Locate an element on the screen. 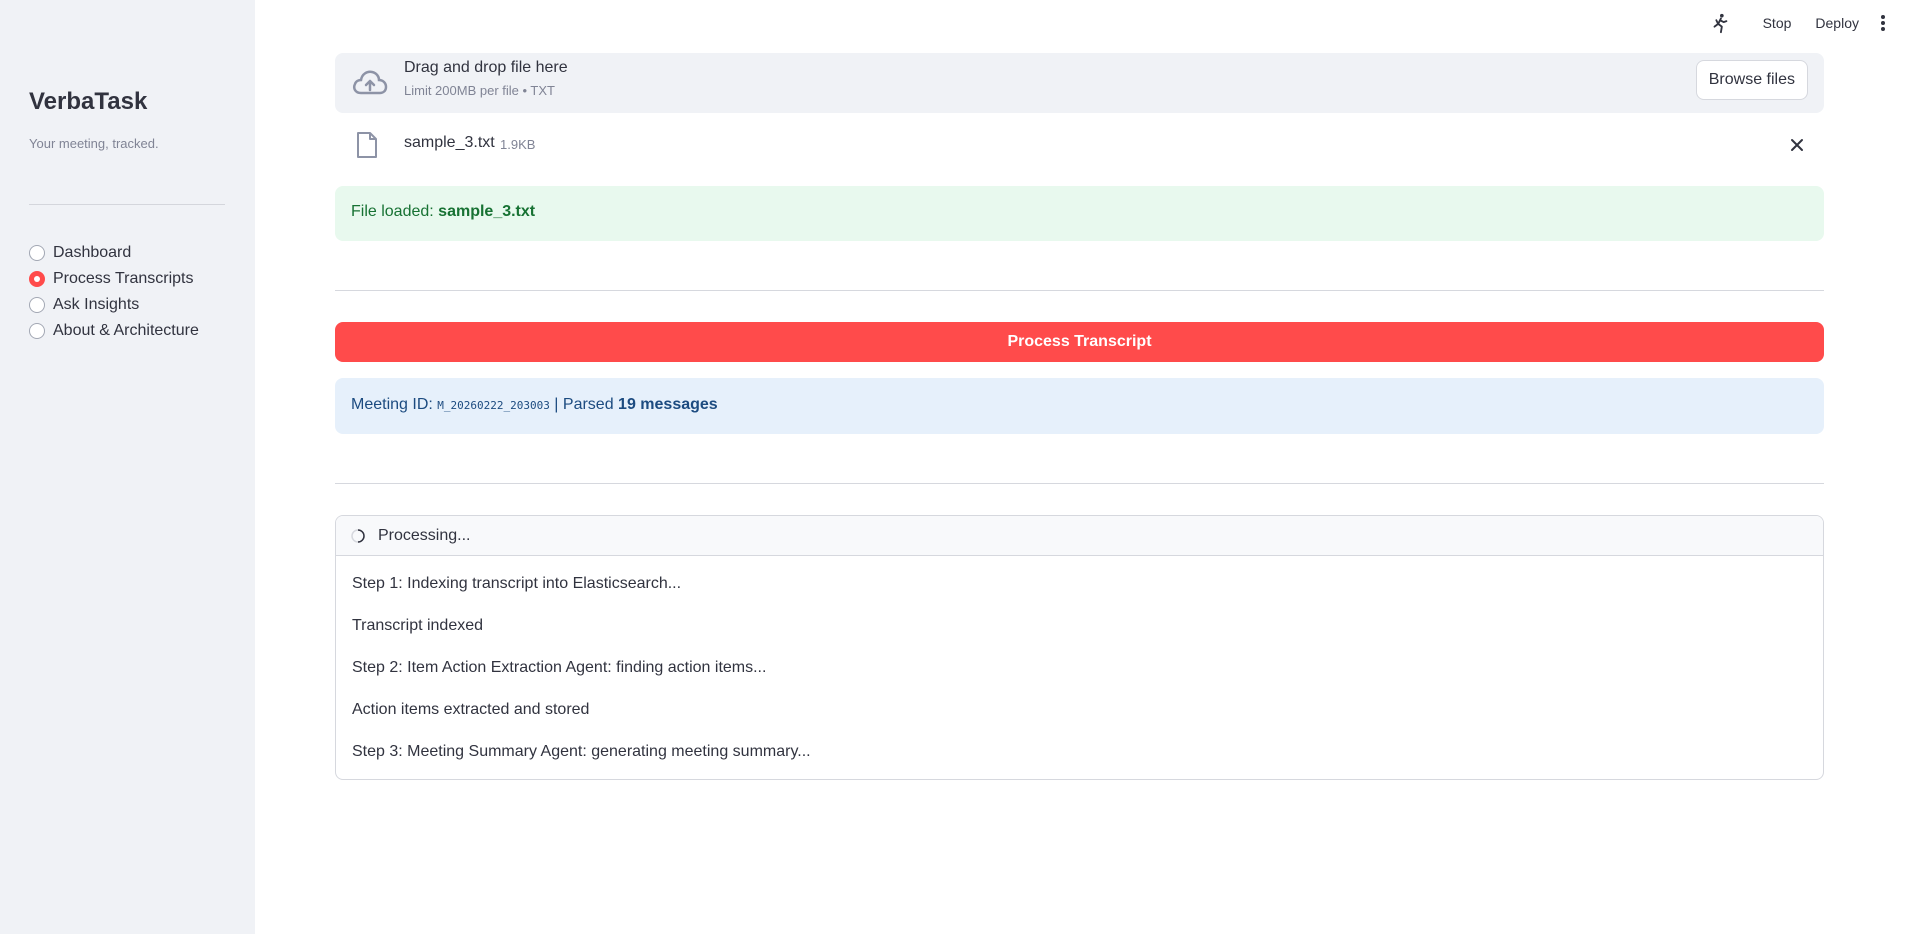  kebab-menu-icon is located at coordinates (1883, 23).